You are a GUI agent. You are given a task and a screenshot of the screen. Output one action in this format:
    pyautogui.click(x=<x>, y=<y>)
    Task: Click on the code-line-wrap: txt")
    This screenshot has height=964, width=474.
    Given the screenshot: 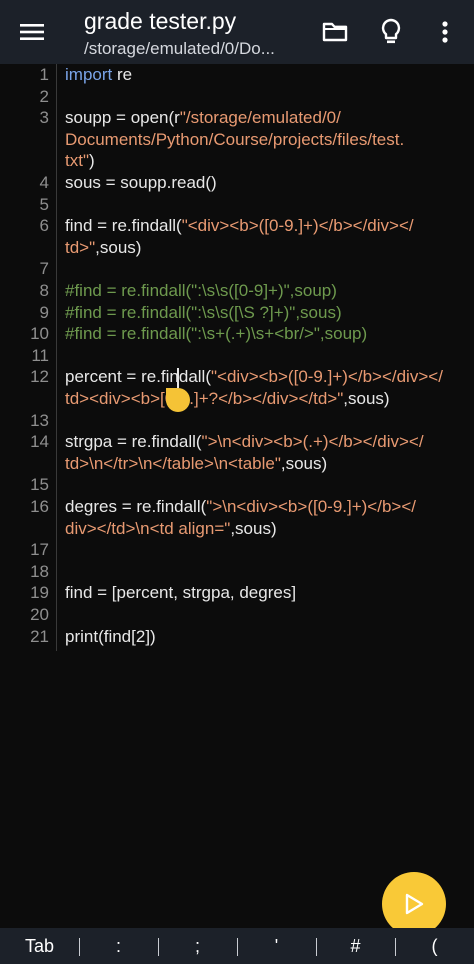 What is the action you would take?
    pyautogui.click(x=80, y=161)
    